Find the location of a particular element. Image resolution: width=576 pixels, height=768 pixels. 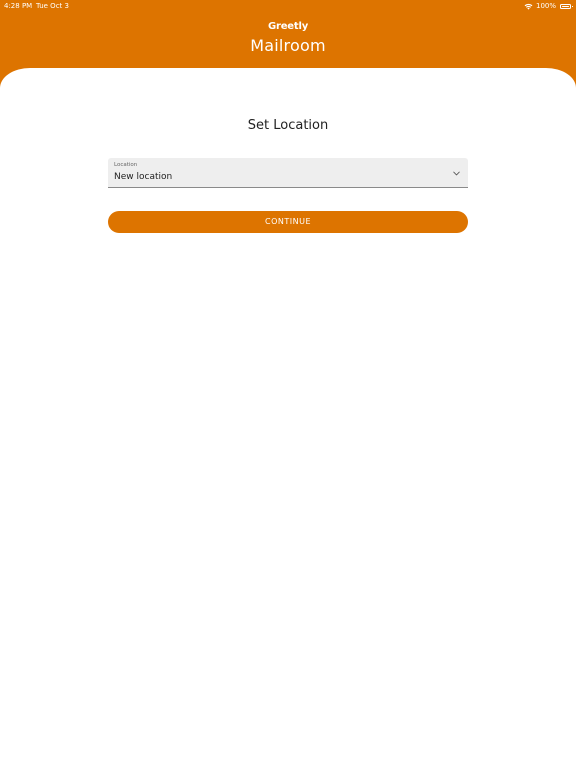

location-select: Location New location is located at coordinates (288, 173).